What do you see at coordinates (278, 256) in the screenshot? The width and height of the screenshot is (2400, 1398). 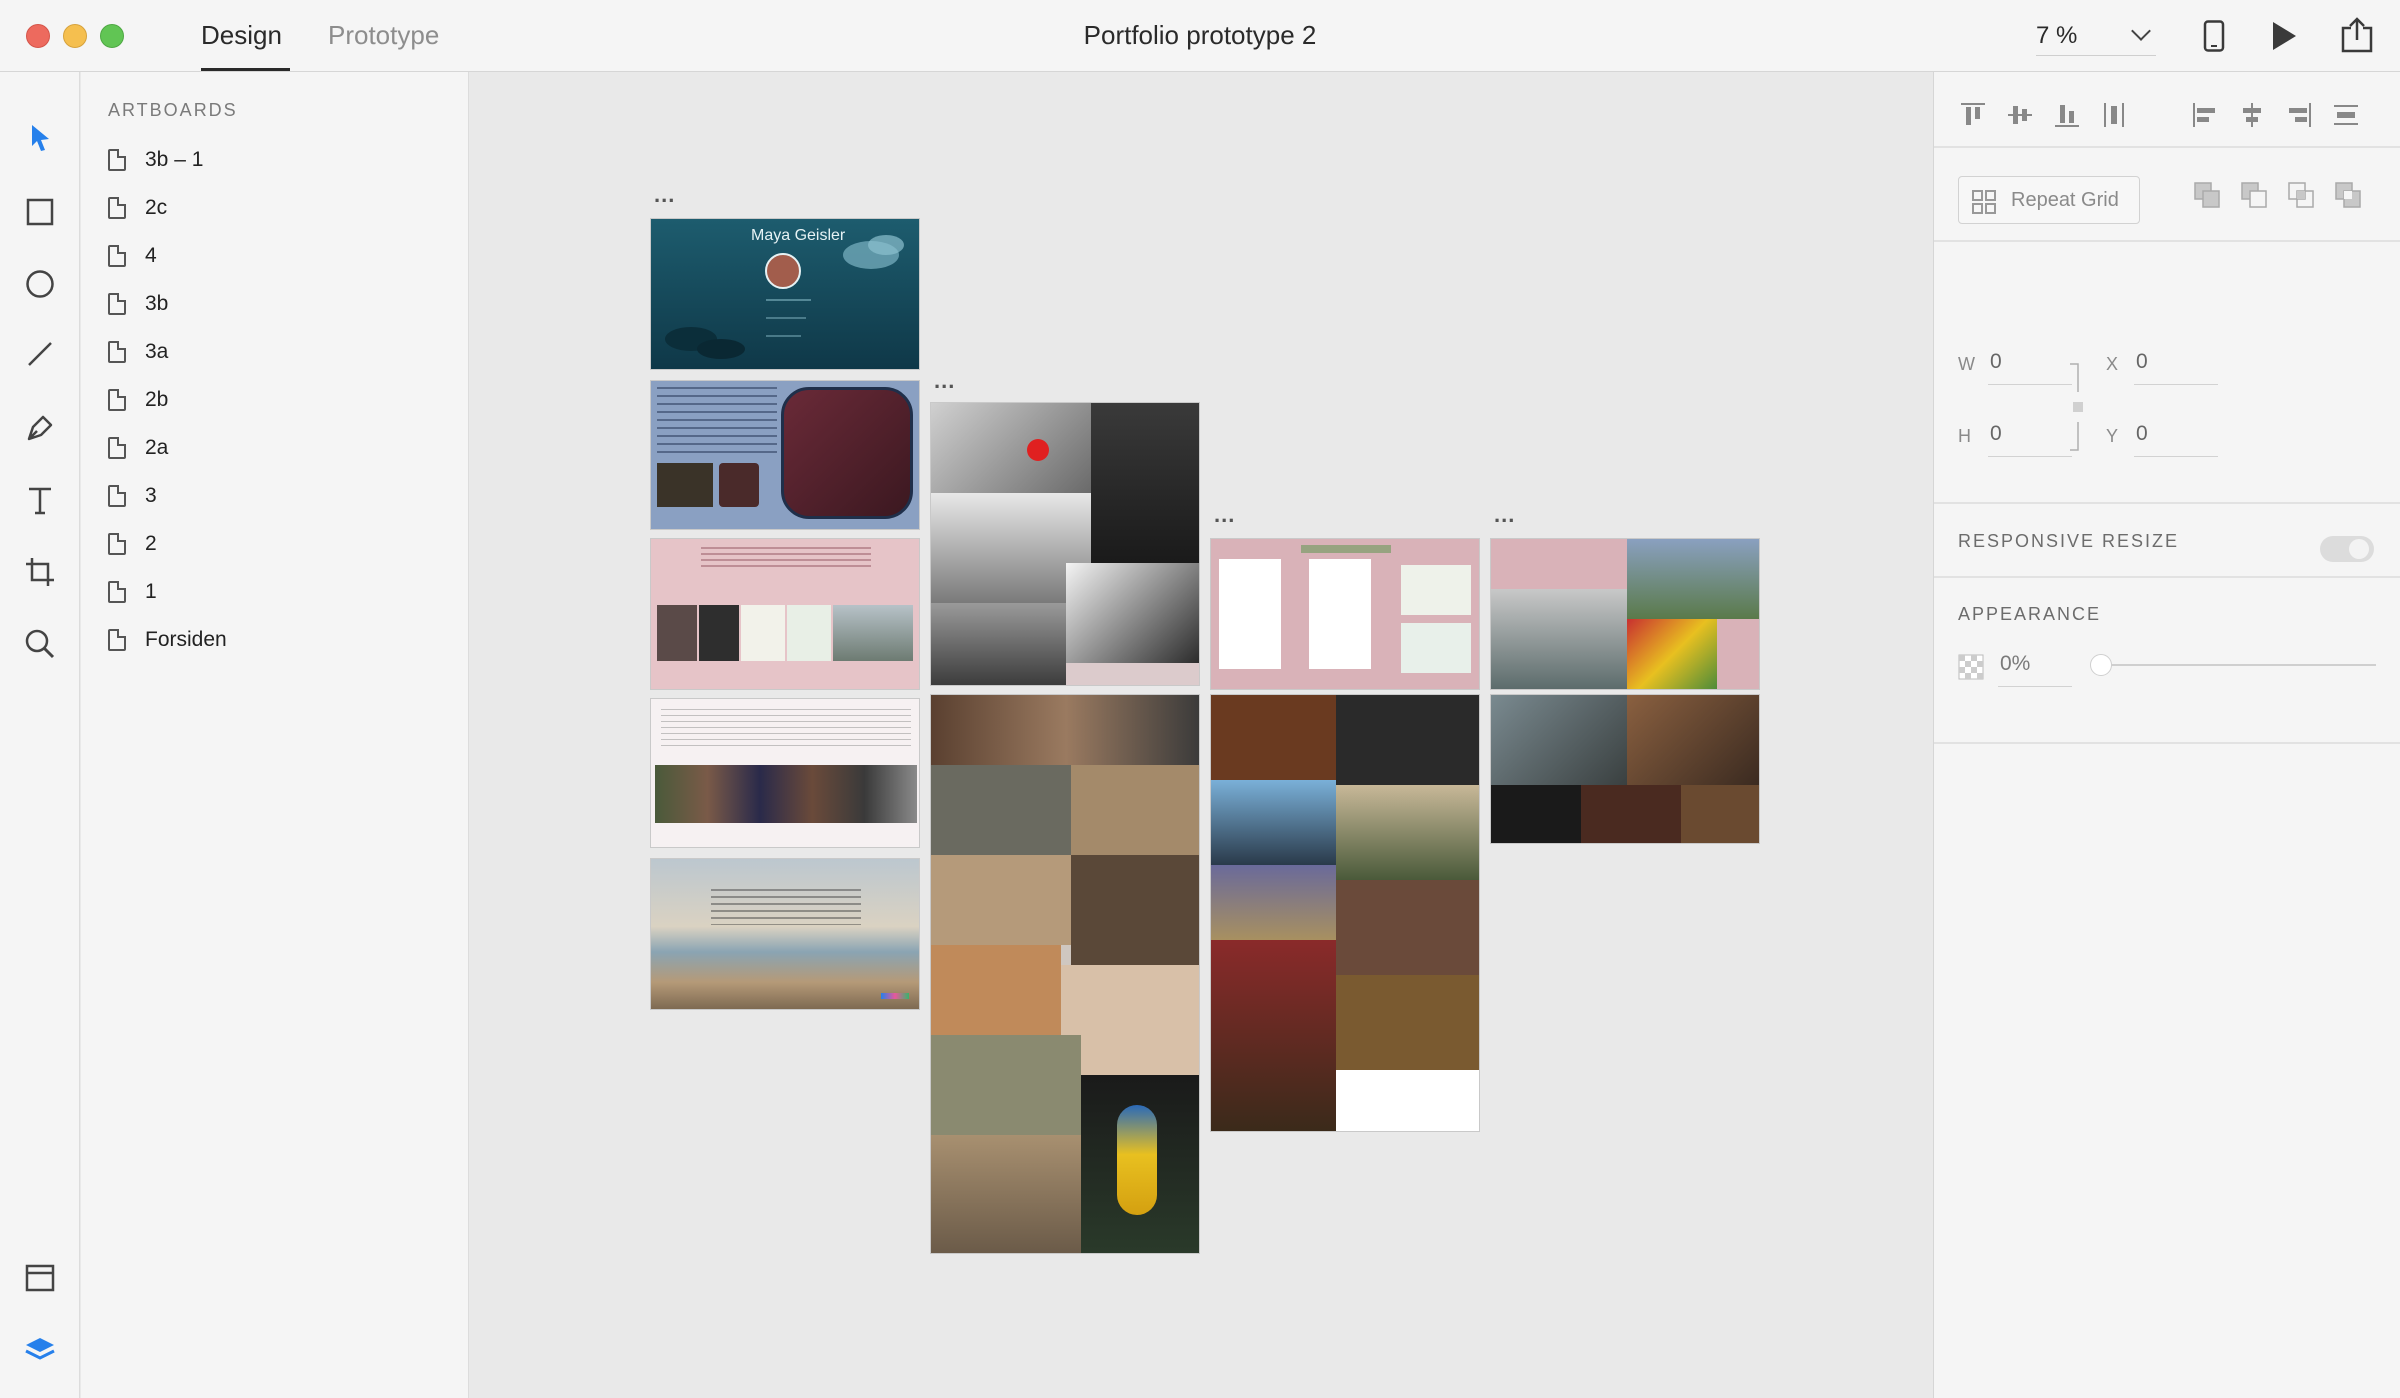 I see `artboard-item-4: 4` at bounding box center [278, 256].